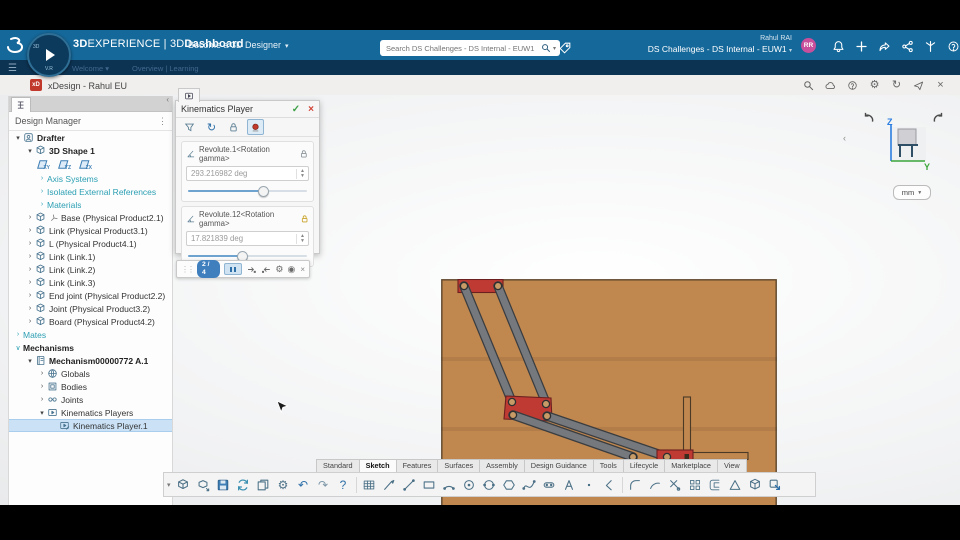 This screenshot has width=960, height=540. Describe the element at coordinates (735, 484) in the screenshot. I see `construction-triangle-icon` at that location.